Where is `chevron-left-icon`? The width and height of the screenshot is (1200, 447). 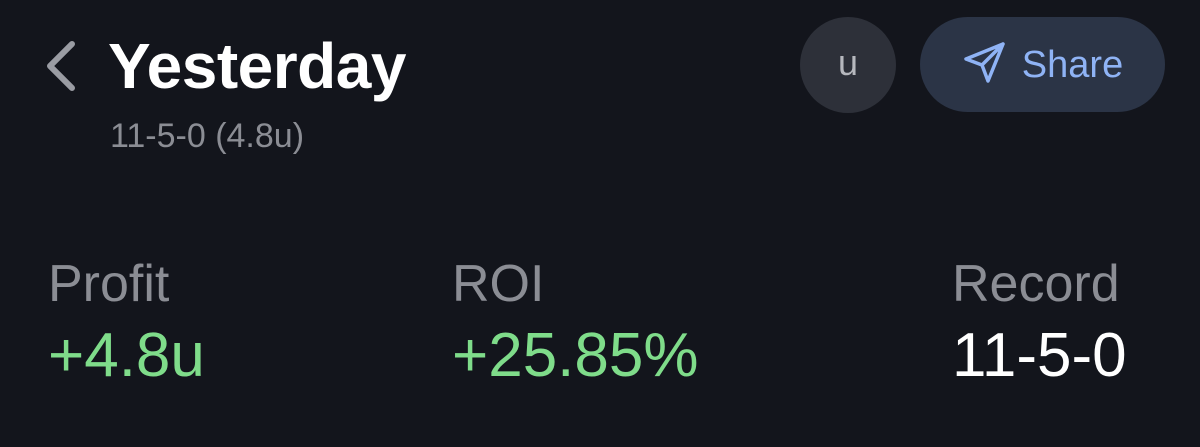 chevron-left-icon is located at coordinates (61, 66).